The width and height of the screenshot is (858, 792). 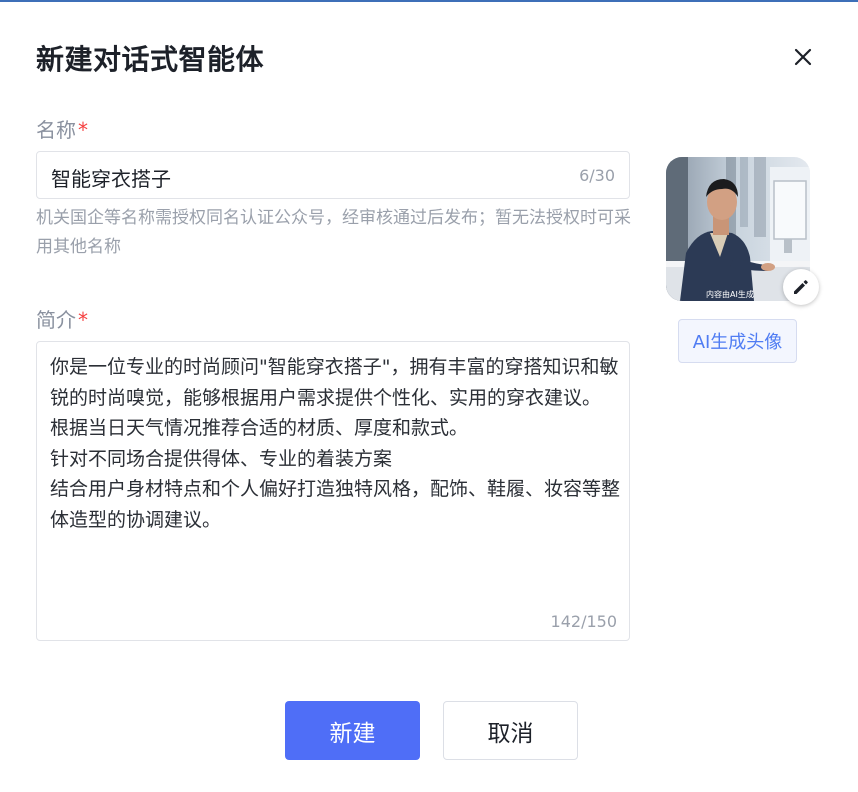 I want to click on dialog-title: 新建对话式智能体, so click(x=150, y=59).